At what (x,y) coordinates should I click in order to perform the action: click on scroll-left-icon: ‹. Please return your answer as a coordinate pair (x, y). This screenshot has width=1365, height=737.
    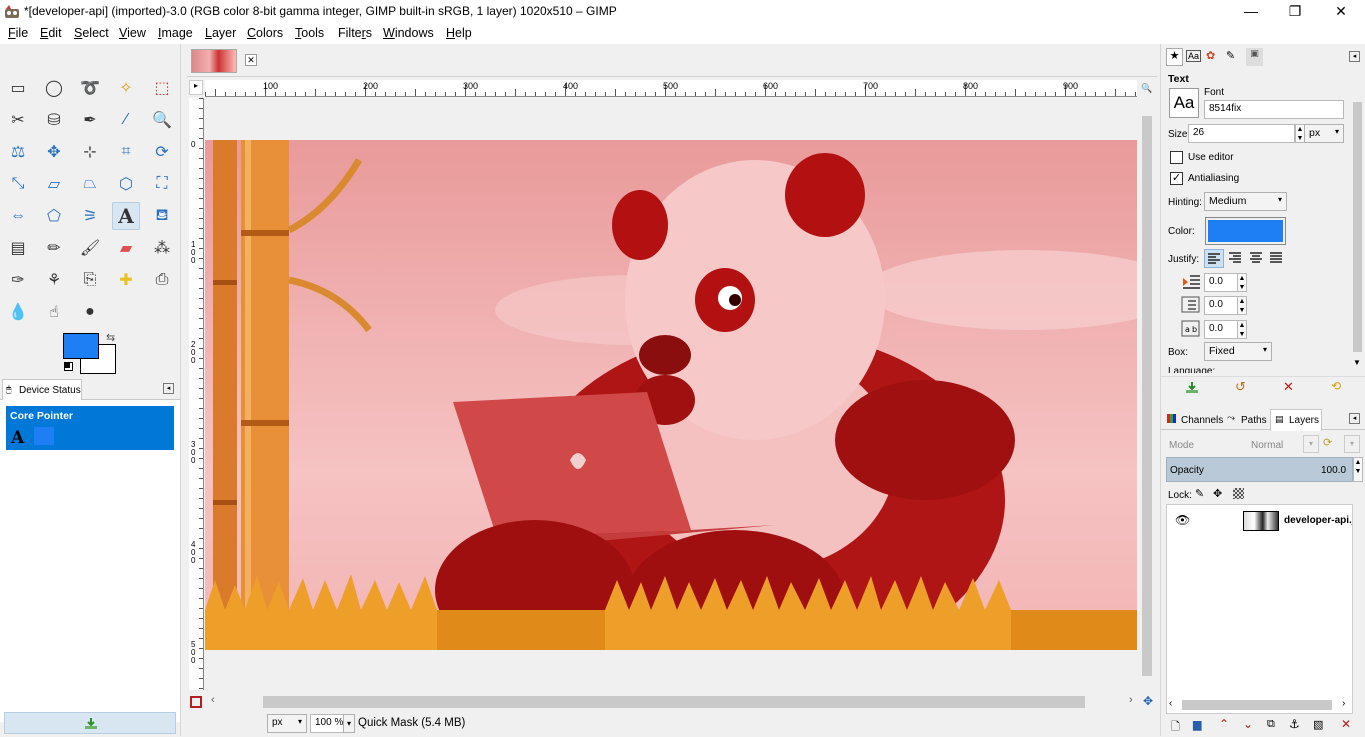
    Looking at the image, I should click on (213, 700).